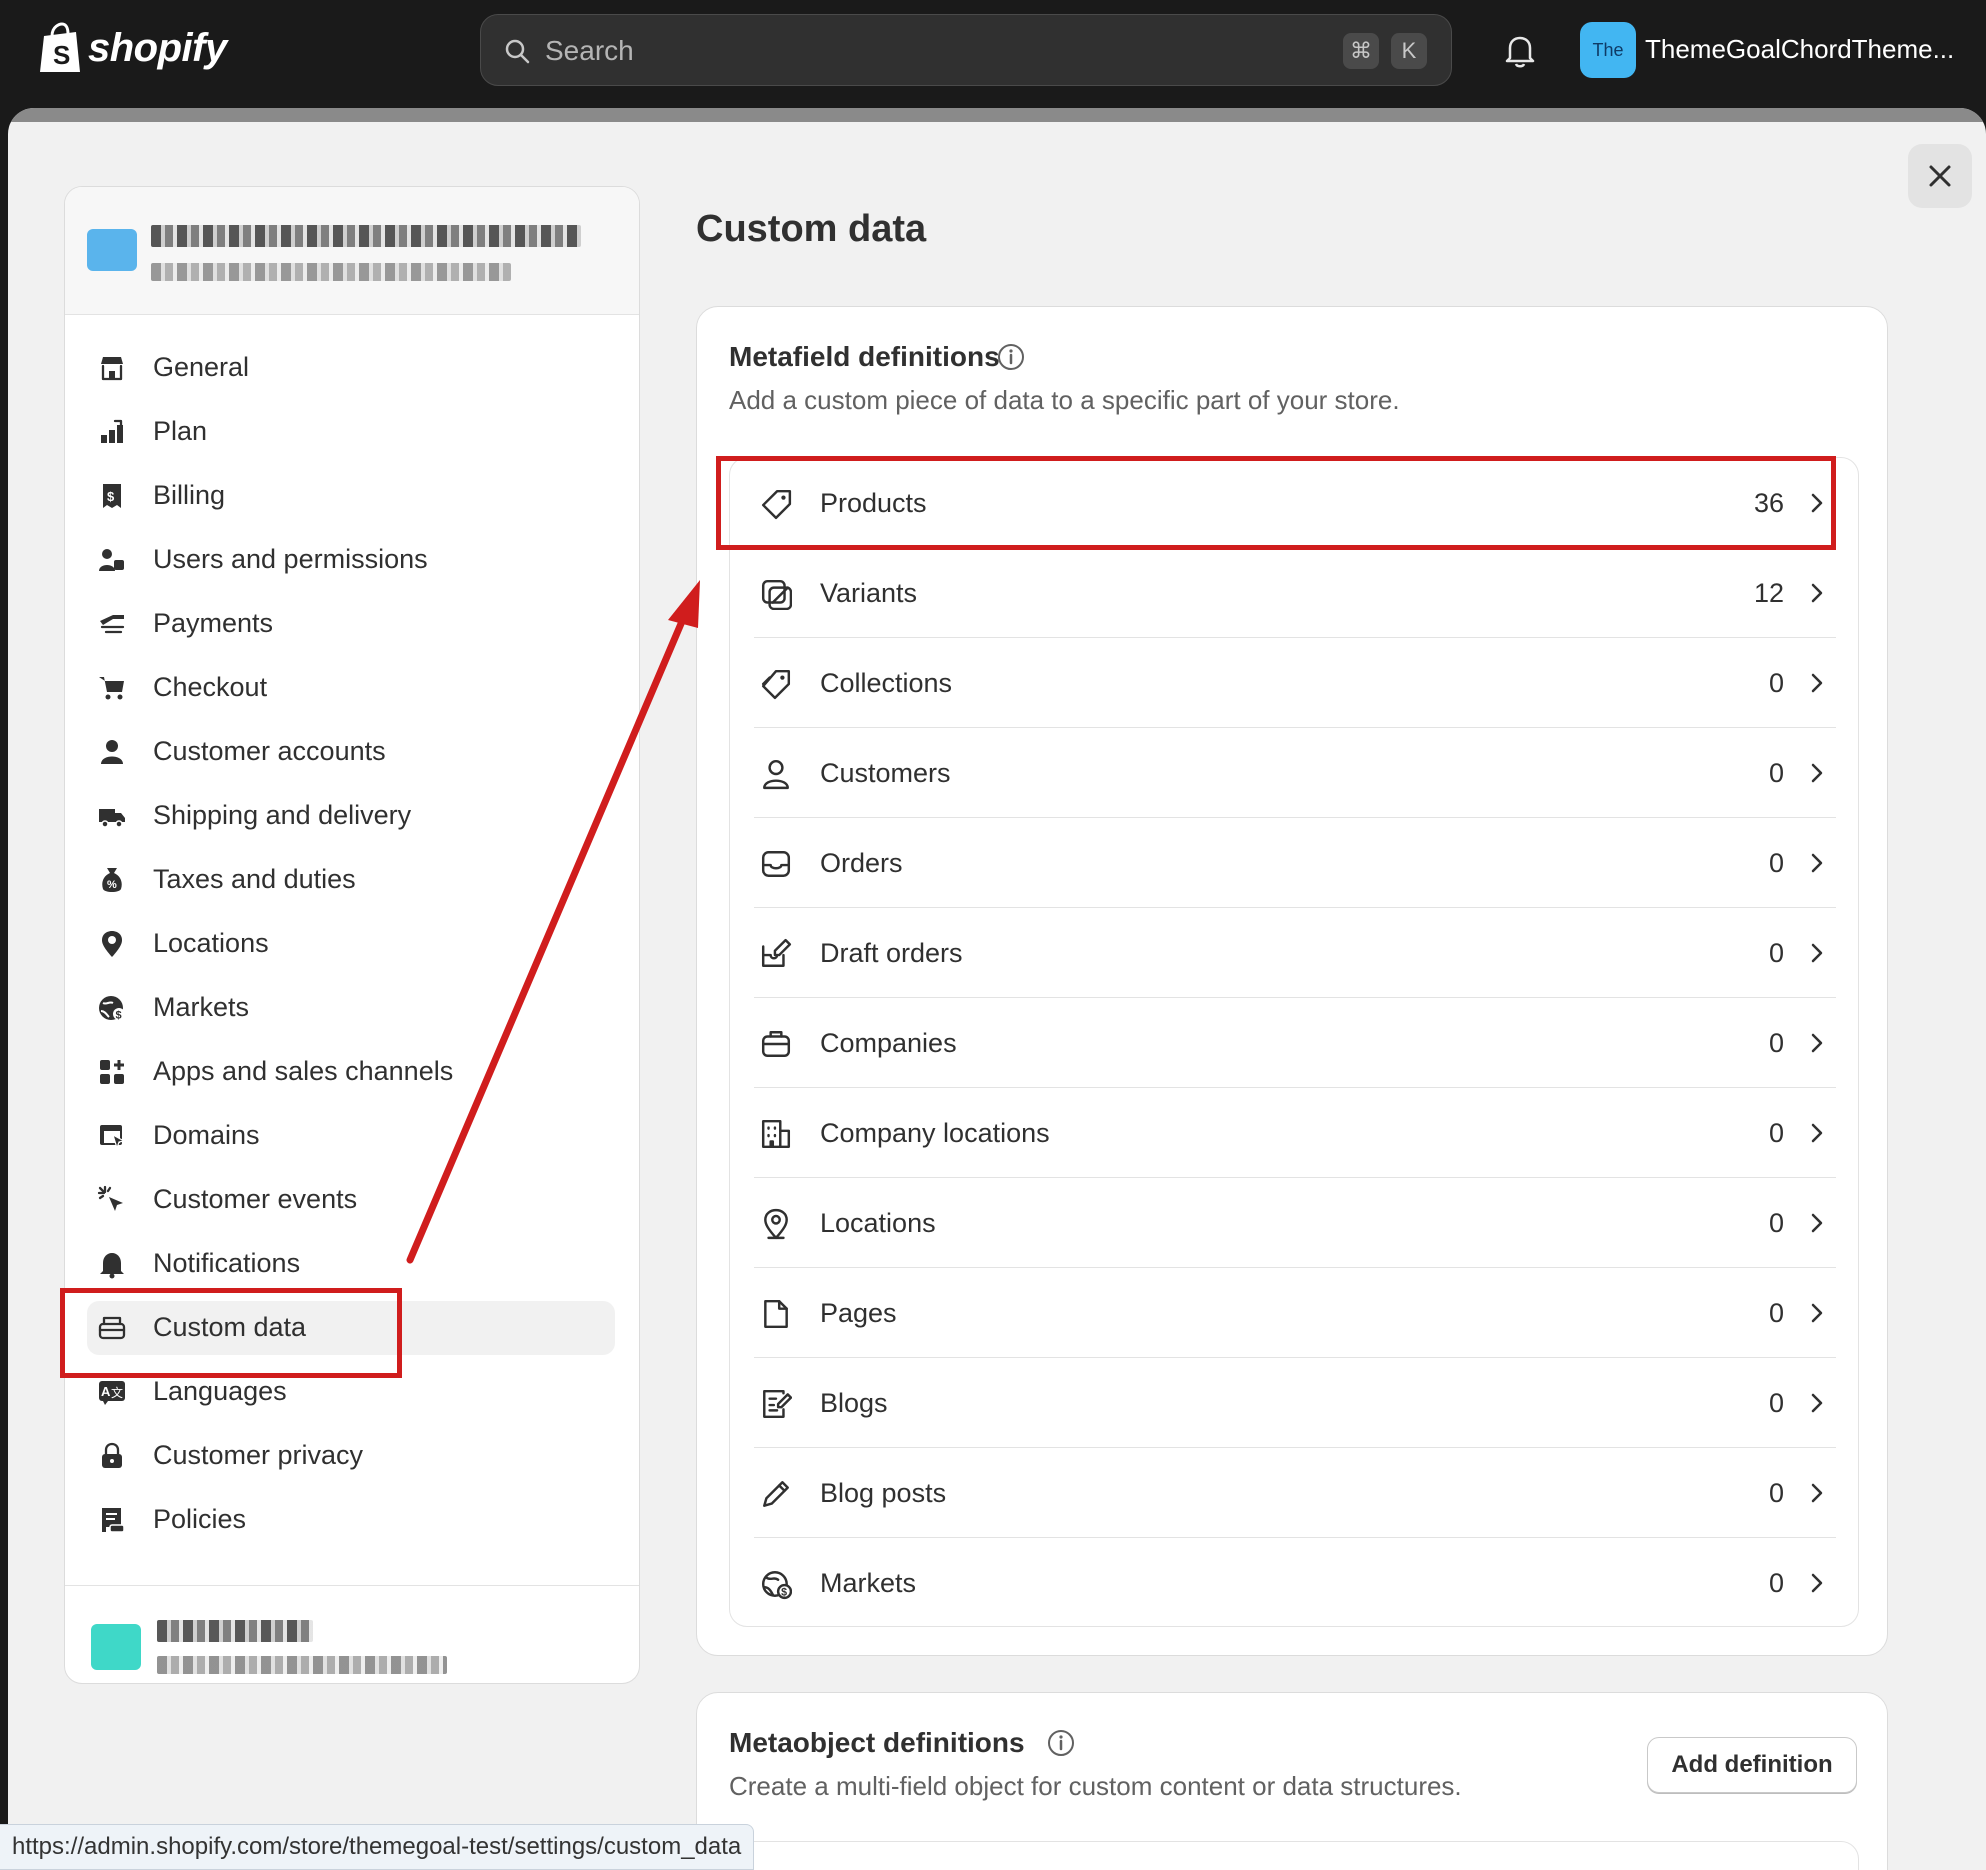 The image size is (1986, 1870). Describe the element at coordinates (352, 1263) in the screenshot. I see `sidebar-item-notifications: Notifications` at that location.